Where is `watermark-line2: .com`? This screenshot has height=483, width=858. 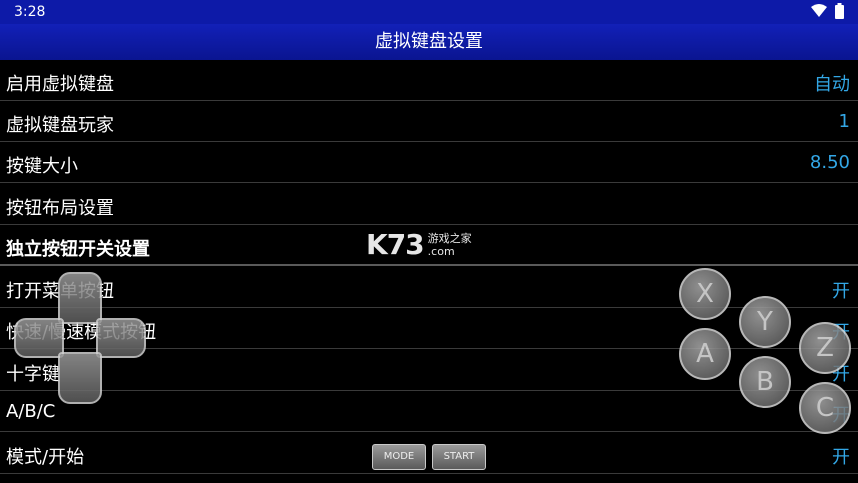 watermark-line2: .com is located at coordinates (441, 251).